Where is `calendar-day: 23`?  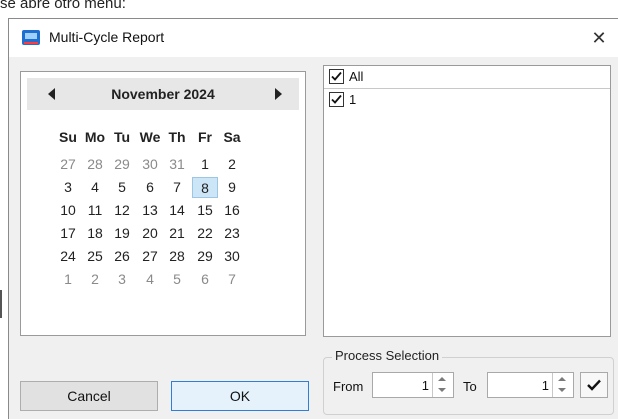 calendar-day: 23 is located at coordinates (232, 233).